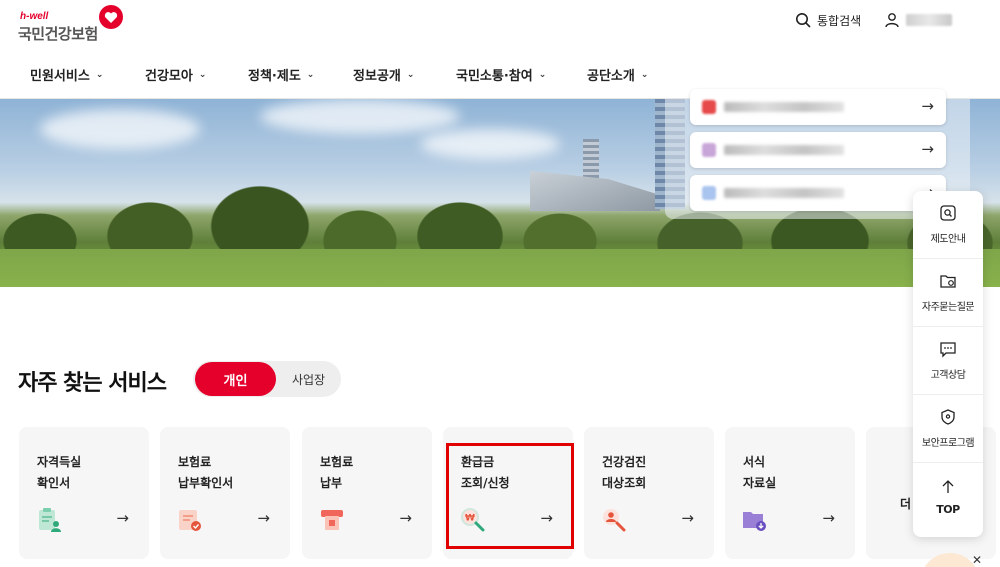 The height and width of the screenshot is (567, 1000). What do you see at coordinates (84, 493) in the screenshot?
I see `service-card-qualification: 자격득실확인서 →` at bounding box center [84, 493].